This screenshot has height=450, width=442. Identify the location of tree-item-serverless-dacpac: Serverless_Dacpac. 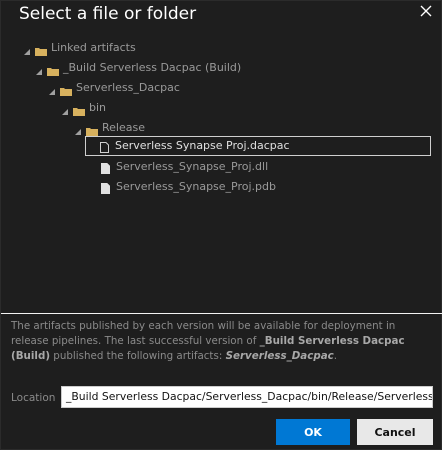
(114, 88).